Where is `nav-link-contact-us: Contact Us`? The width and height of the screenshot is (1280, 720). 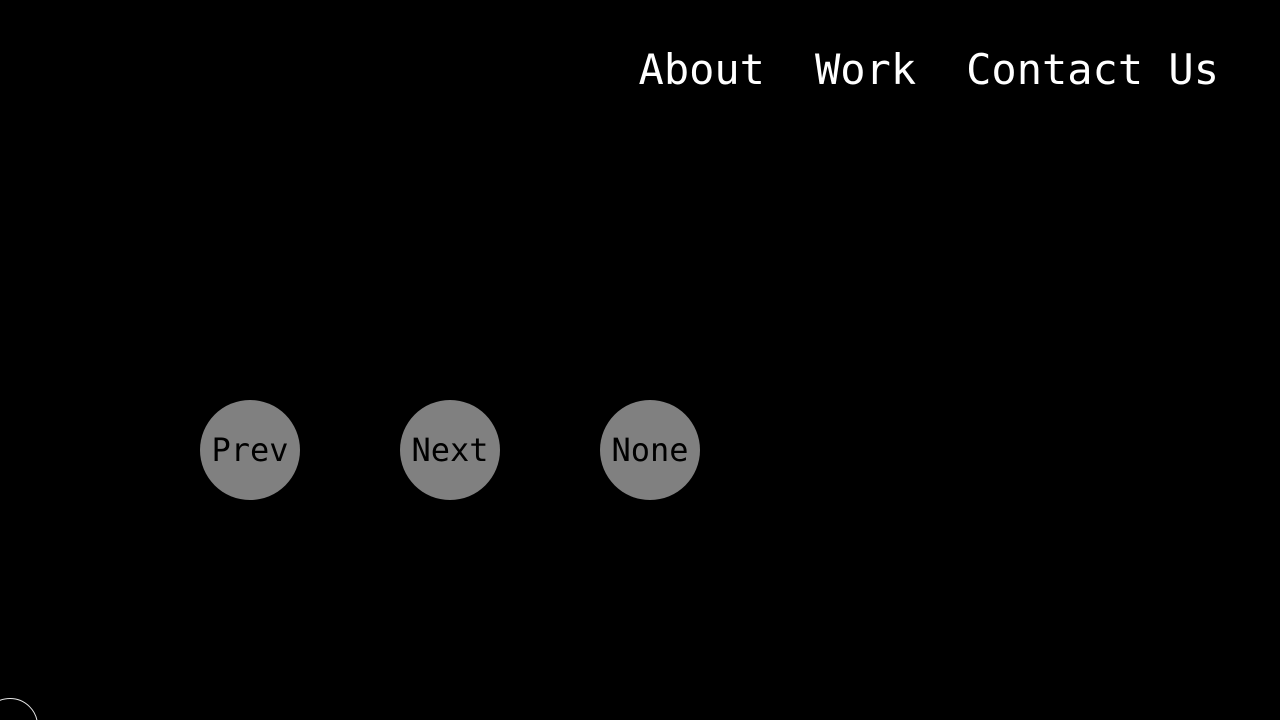
nav-link-contact-us: Contact Us is located at coordinates (1092, 70).